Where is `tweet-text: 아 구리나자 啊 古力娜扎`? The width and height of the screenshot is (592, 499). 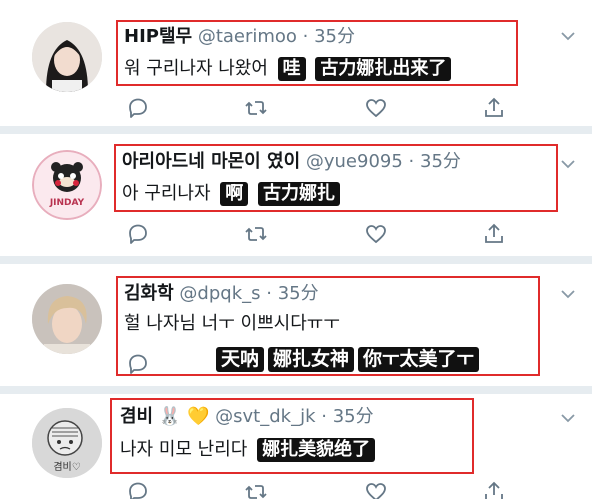 tweet-text: 아 구리나자 啊 古力娜扎 is located at coordinates (231, 194).